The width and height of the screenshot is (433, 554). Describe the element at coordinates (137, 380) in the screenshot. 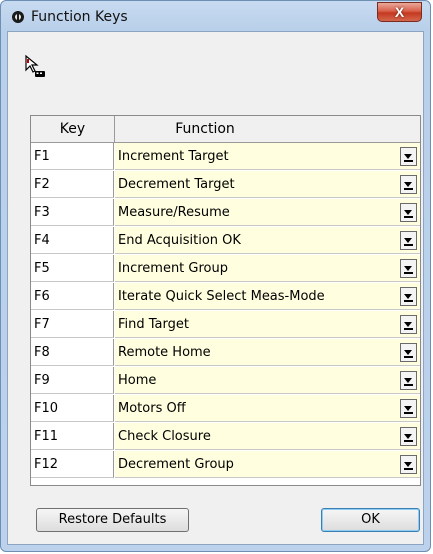

I see `function-value: Home` at that location.